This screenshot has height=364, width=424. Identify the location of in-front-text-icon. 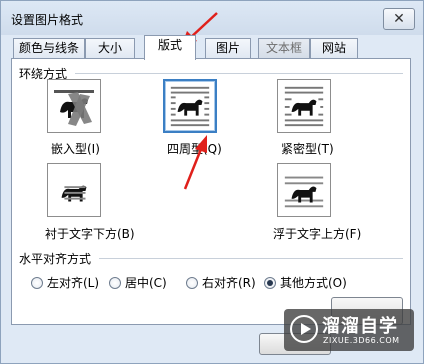
(304, 192).